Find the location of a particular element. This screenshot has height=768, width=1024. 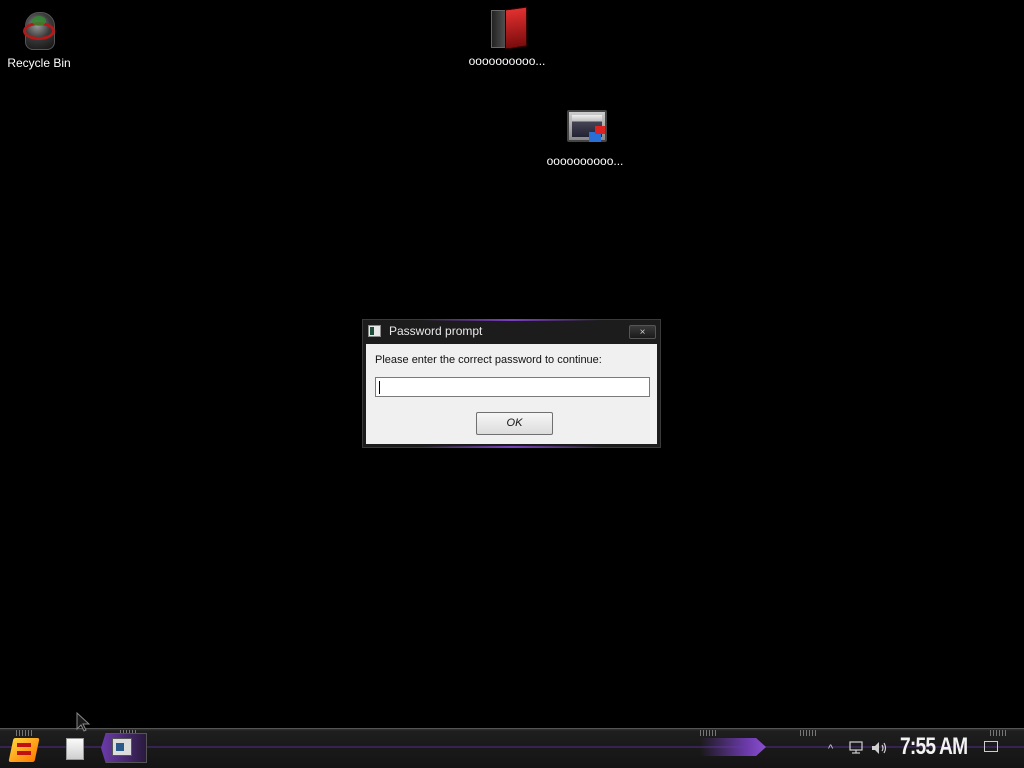

recycle-bin-icon is located at coordinates (39, 30).